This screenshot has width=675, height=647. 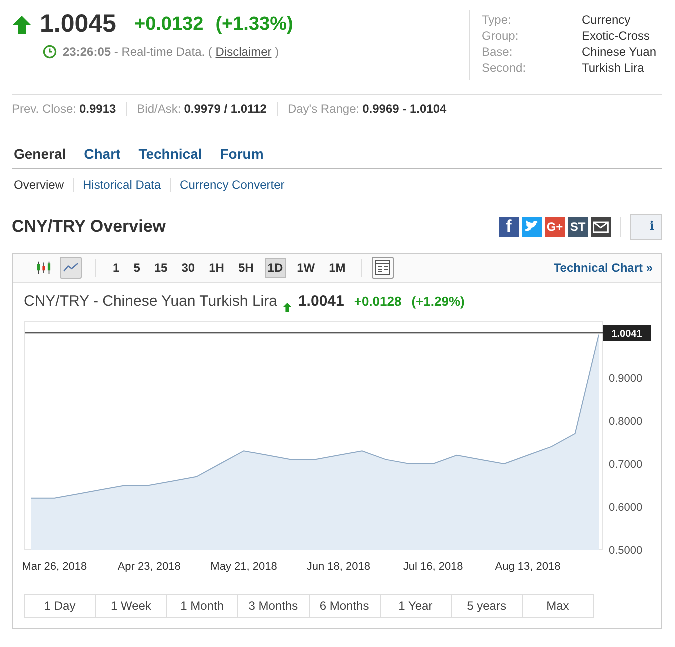 What do you see at coordinates (626, 551) in the screenshot?
I see `y-axis-label: 0.5000` at bounding box center [626, 551].